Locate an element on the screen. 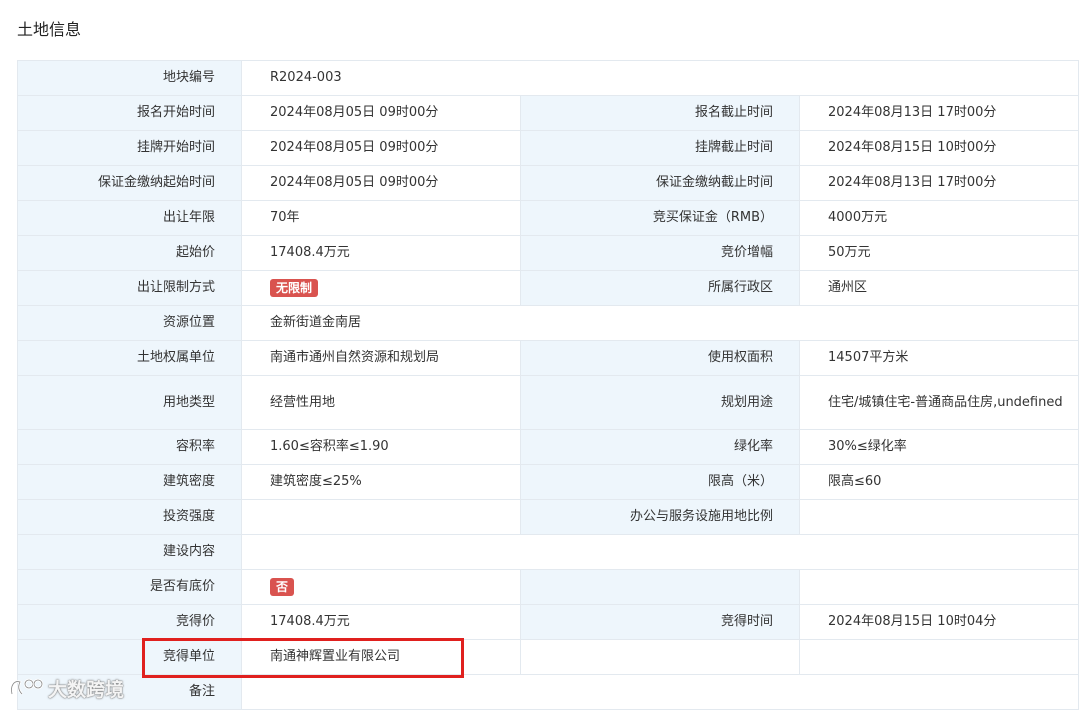 The image size is (1080, 710). field-label: 是否有底价 is located at coordinates (129, 587).